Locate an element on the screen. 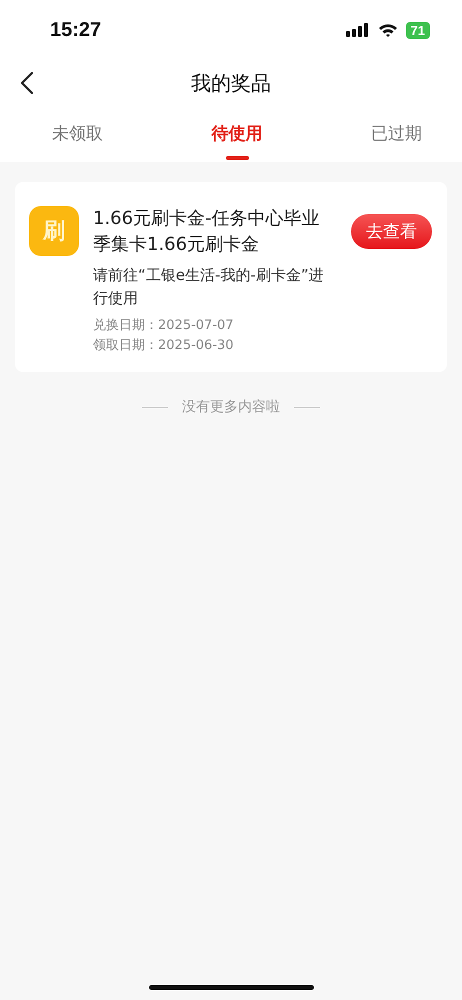 This screenshot has height=1000, width=462. battery-level: 71 is located at coordinates (418, 30).